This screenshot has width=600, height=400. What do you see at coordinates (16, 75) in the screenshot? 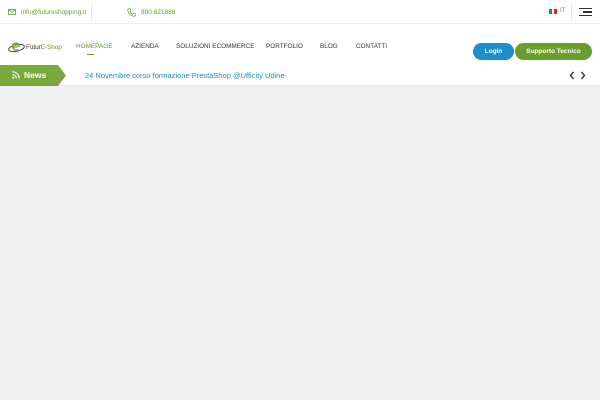
I see `rss-icon` at bounding box center [16, 75].